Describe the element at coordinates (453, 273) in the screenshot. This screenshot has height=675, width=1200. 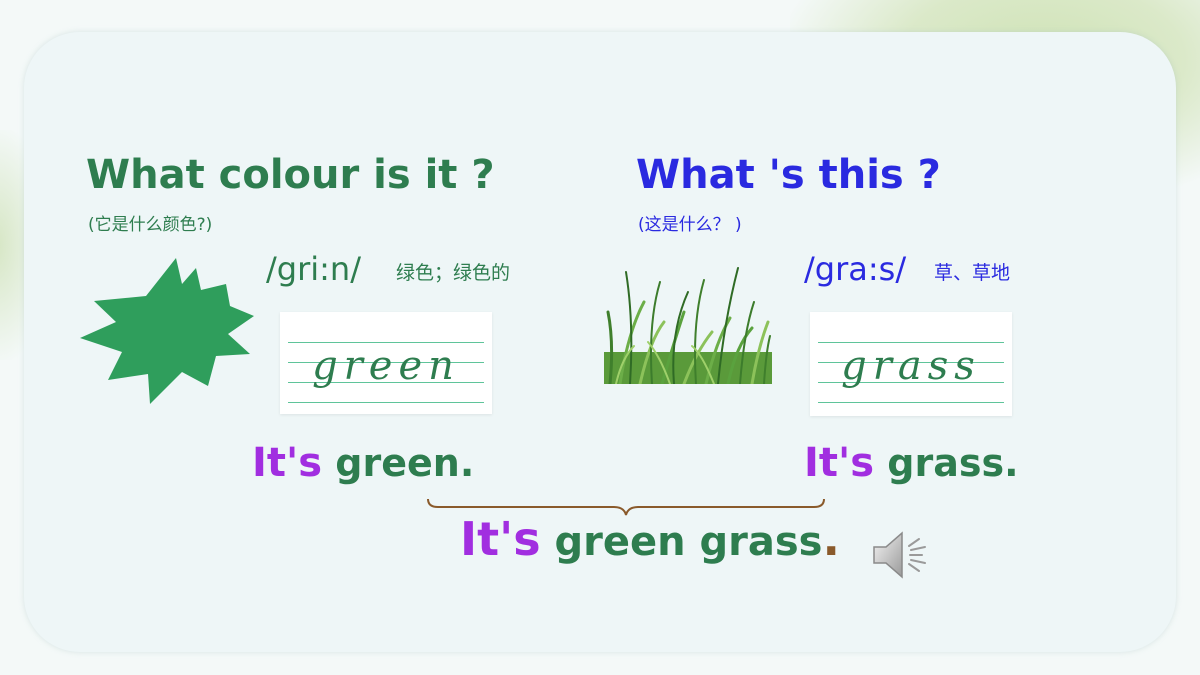
I see `meaning-green: 绿色；绿色的` at that location.